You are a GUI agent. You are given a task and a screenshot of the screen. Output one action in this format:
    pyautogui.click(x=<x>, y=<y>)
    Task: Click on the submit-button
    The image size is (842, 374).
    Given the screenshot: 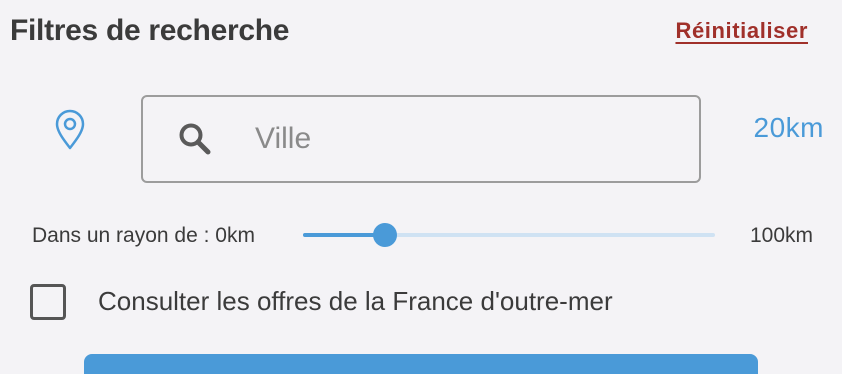 What is the action you would take?
    pyautogui.click(x=421, y=364)
    